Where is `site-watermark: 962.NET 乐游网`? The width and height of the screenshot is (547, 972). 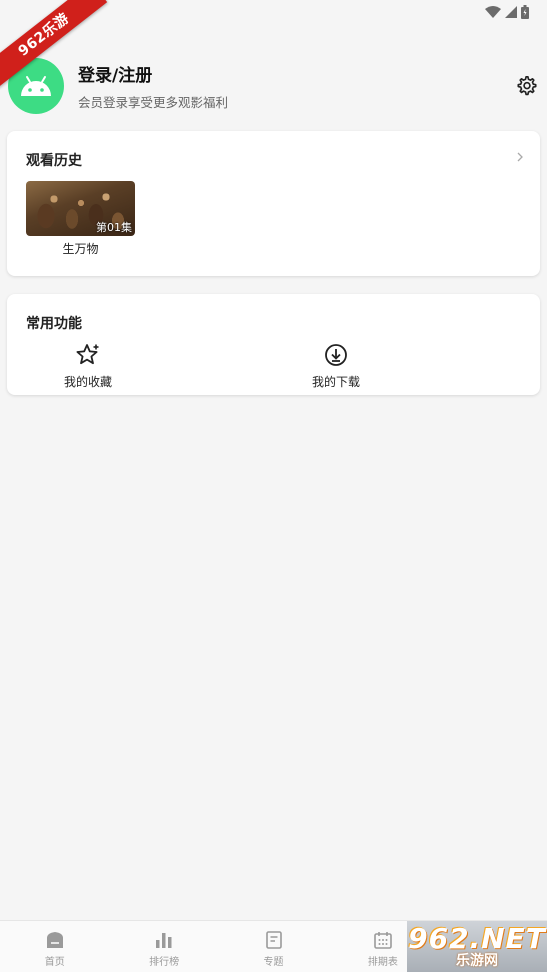 site-watermark: 962.NET 乐游网 is located at coordinates (477, 946).